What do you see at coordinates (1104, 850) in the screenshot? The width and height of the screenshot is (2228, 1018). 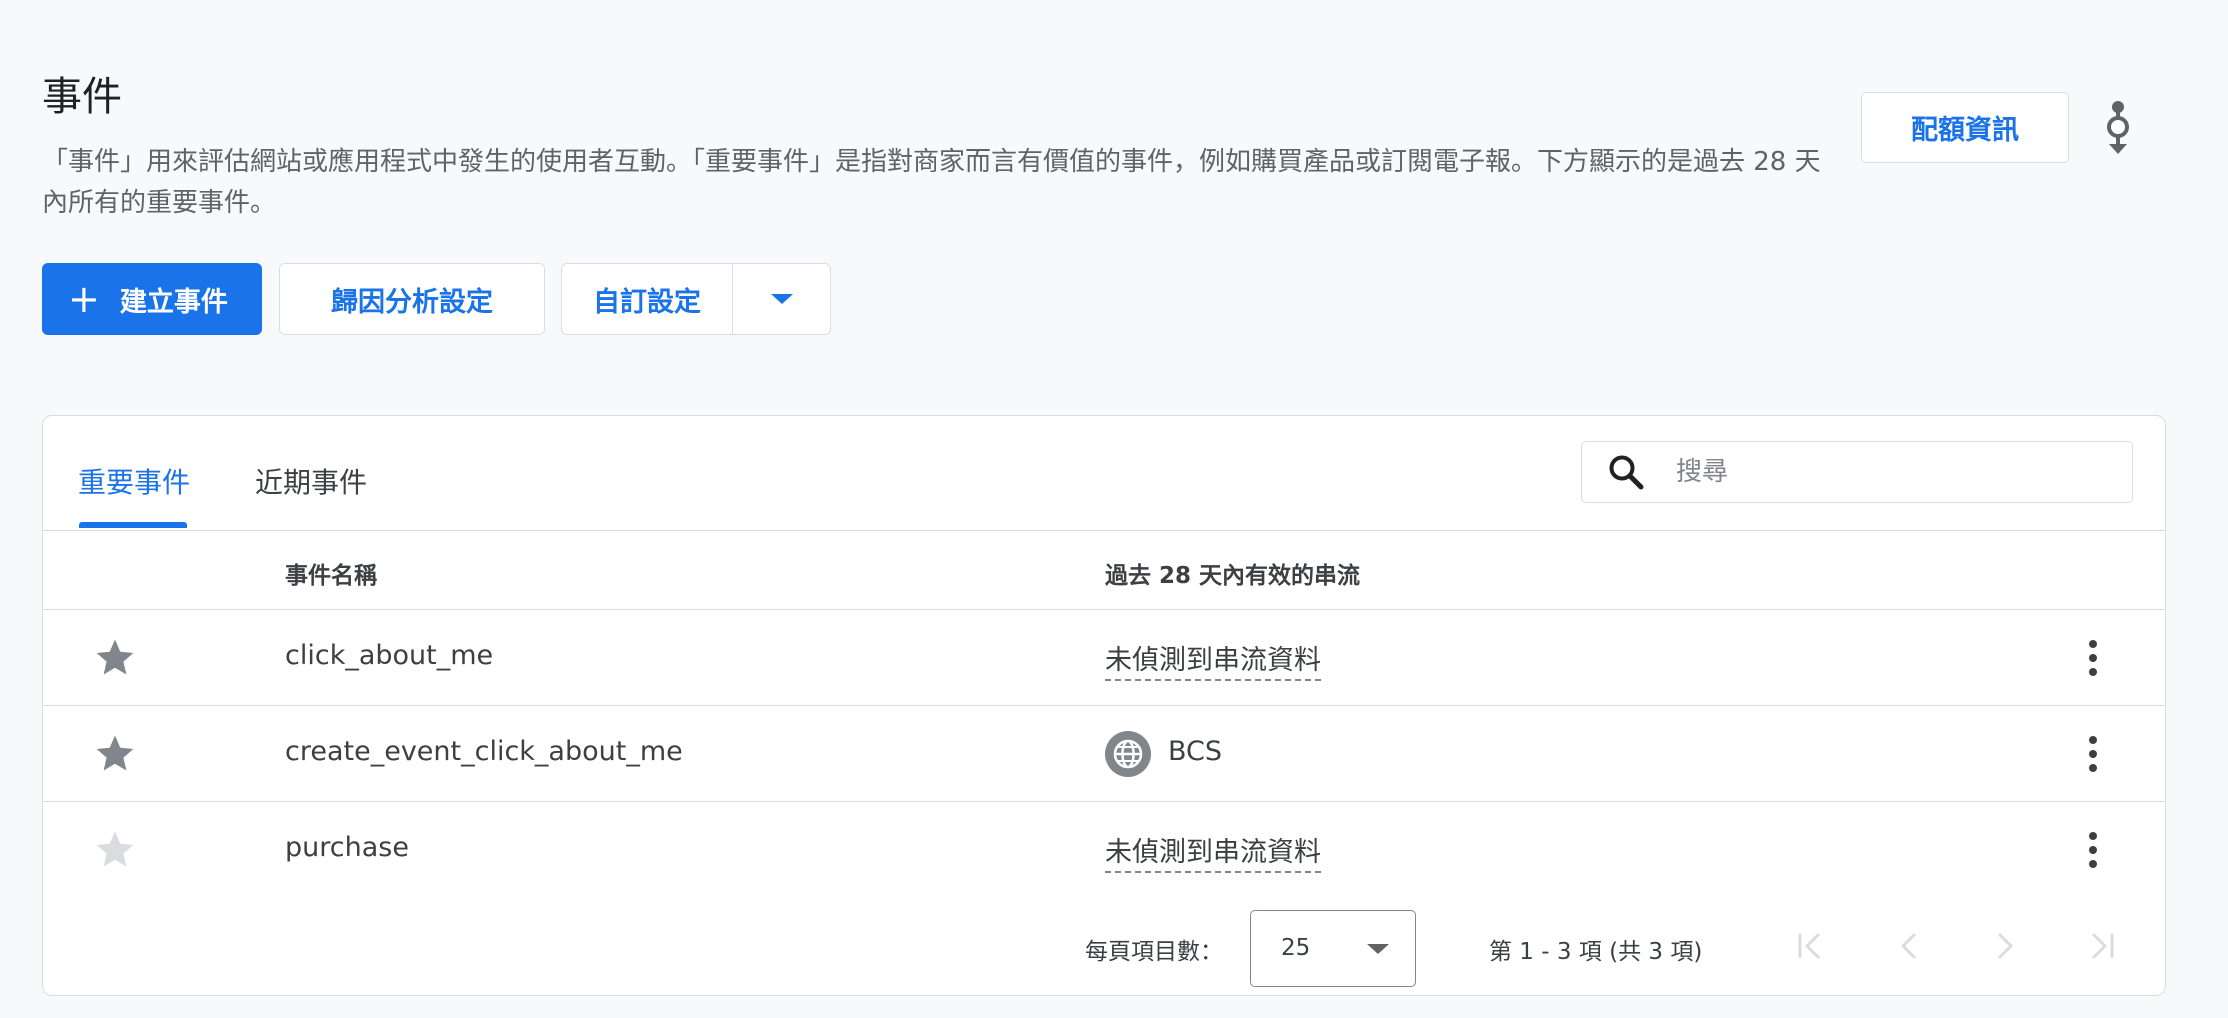 I see `table-row: purchase 未偵測到串流資料` at bounding box center [1104, 850].